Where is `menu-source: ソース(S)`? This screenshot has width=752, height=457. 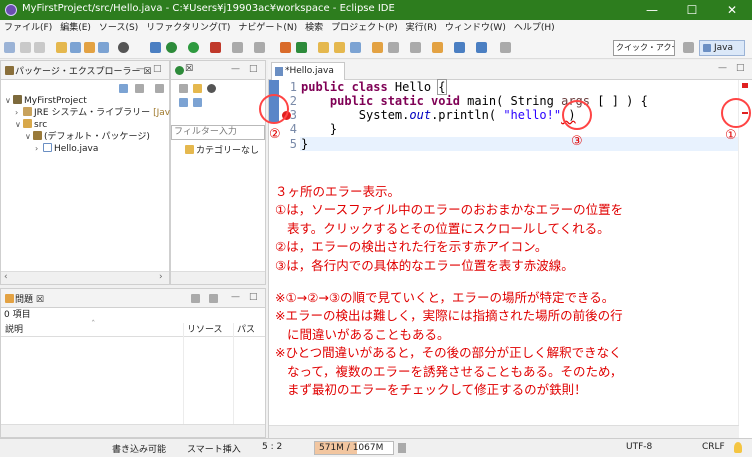 menu-source: ソース(S) is located at coordinates (118, 28).